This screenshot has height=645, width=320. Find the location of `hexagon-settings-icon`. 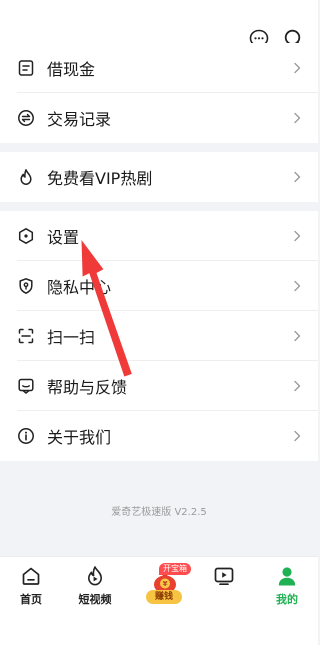

hexagon-settings-icon is located at coordinates (26, 236).